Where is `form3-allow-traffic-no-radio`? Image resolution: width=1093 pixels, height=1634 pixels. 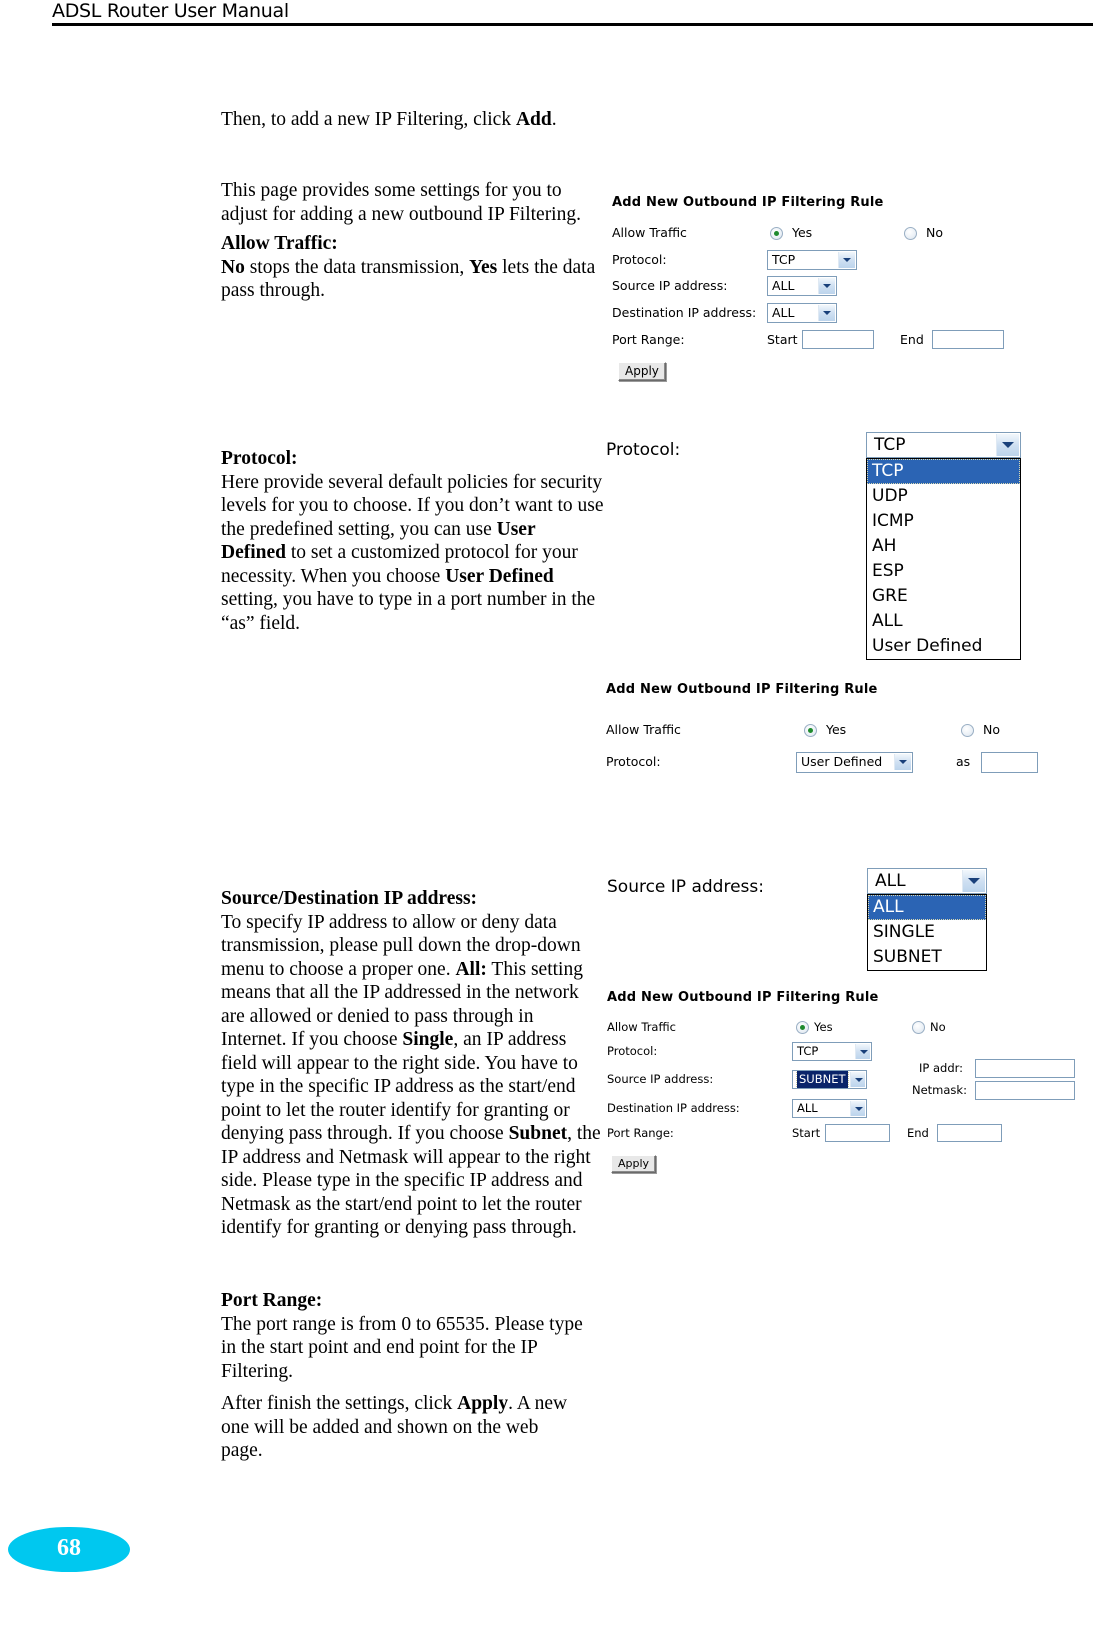
form3-allow-traffic-no-radio is located at coordinates (918, 1027).